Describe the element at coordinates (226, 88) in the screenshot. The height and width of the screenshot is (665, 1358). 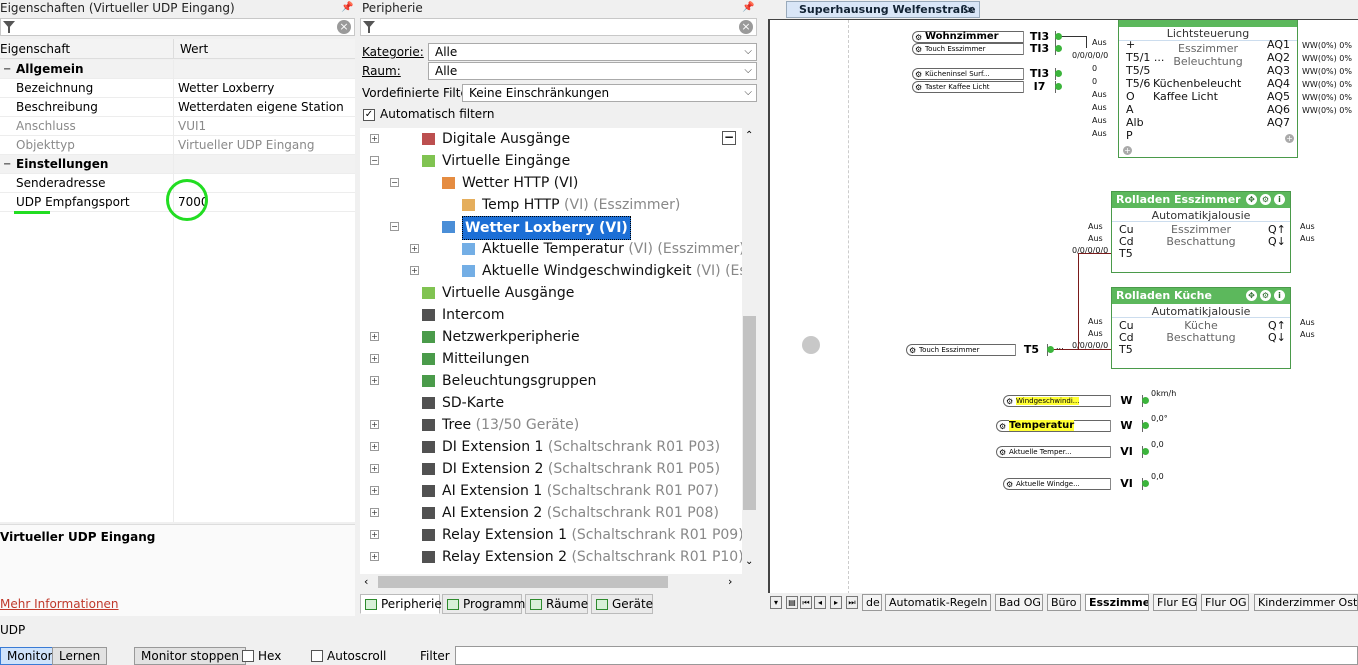
I see `property-value: Wetter Loxberry` at that location.